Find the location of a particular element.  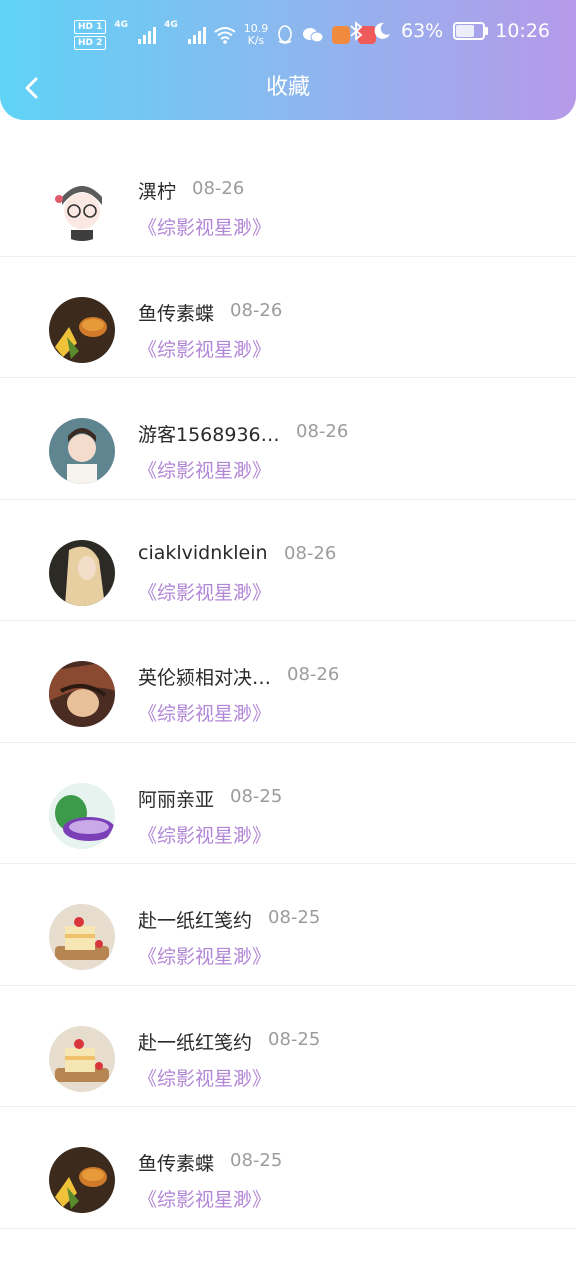

video-app-icon is located at coordinates (341, 35).